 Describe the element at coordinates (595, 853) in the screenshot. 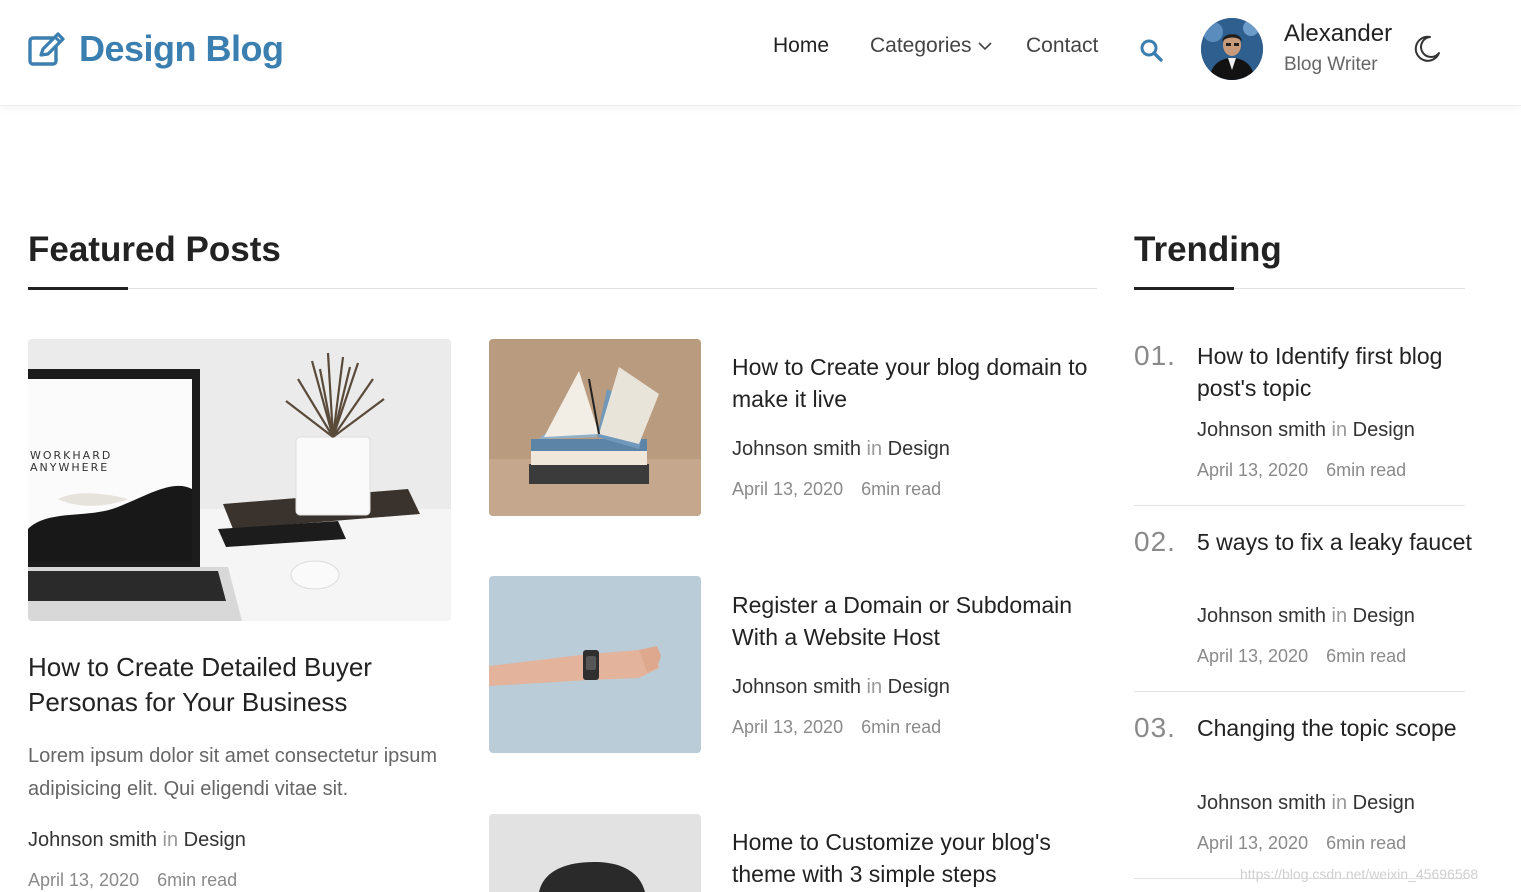

I see `post-thumb-hat` at that location.